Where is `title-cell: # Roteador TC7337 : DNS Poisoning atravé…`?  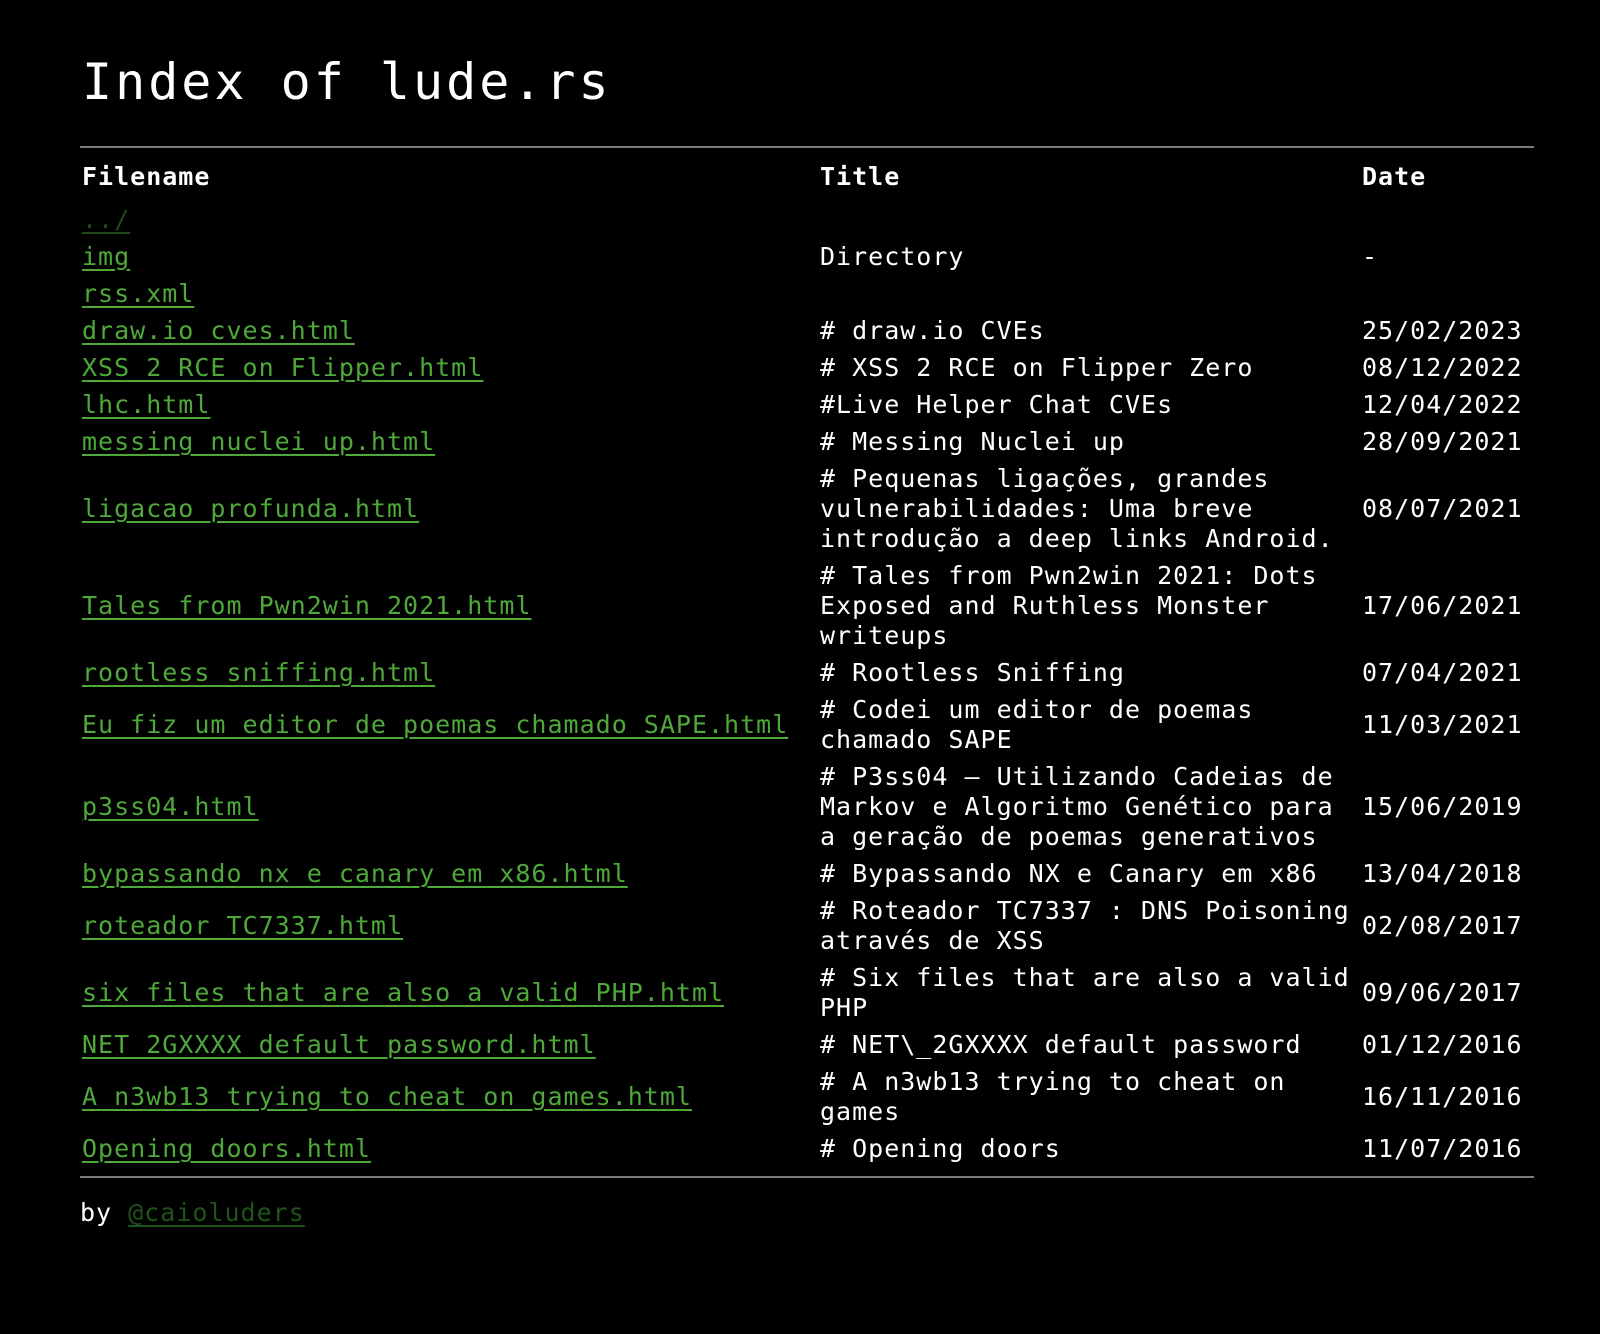
title-cell: # Roteador TC7337 : DNS Poisoning atravé… is located at coordinates (1093, 925).